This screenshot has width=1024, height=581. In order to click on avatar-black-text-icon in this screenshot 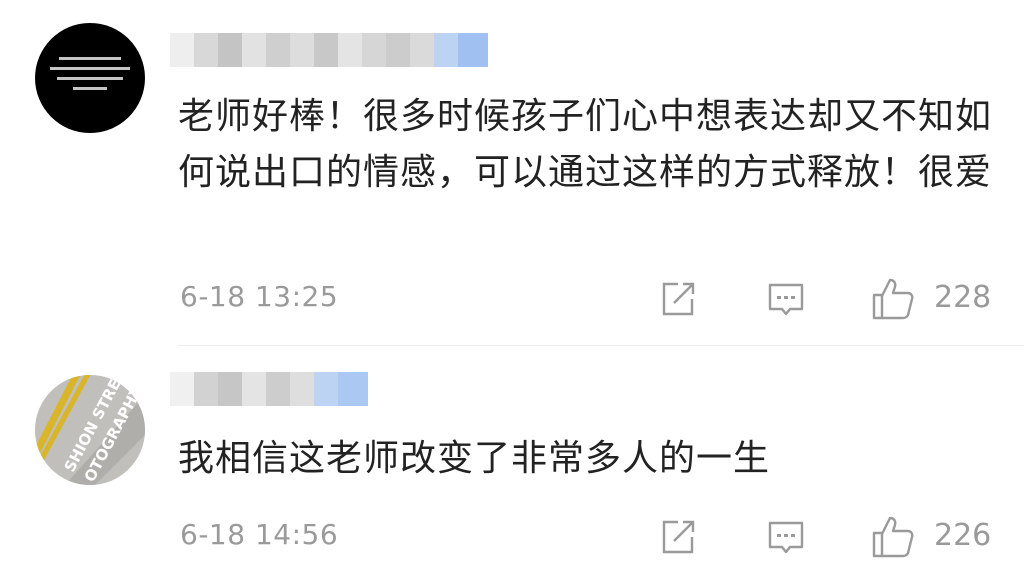, I will do `click(90, 77)`.